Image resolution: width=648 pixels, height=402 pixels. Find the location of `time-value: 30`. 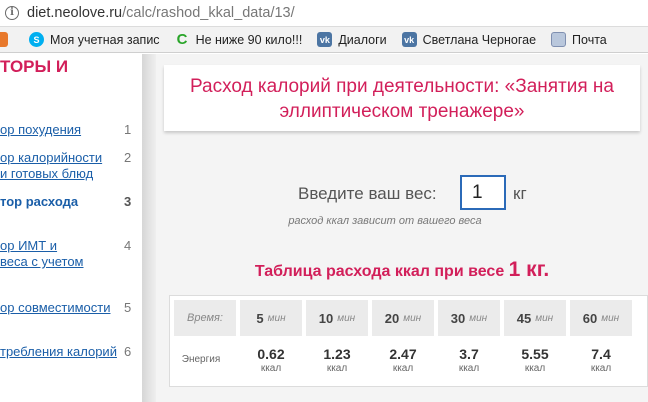

time-value: 30 is located at coordinates (458, 318).